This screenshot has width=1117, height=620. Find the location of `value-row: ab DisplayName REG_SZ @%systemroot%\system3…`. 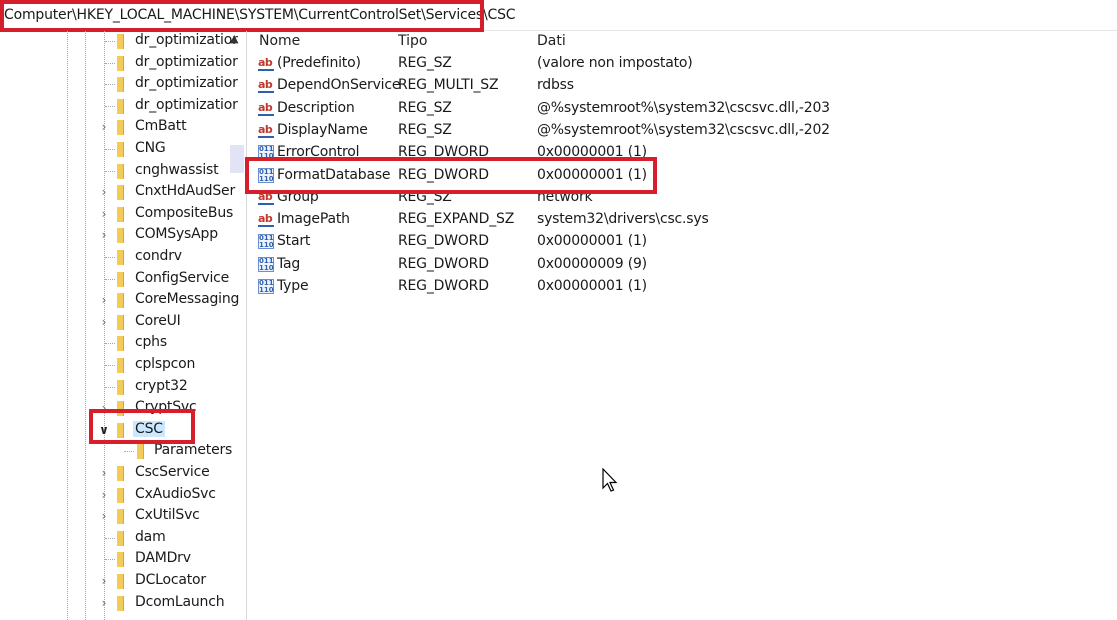

value-row: ab DisplayName REG_SZ @%systemroot%\system3… is located at coordinates (680, 131).